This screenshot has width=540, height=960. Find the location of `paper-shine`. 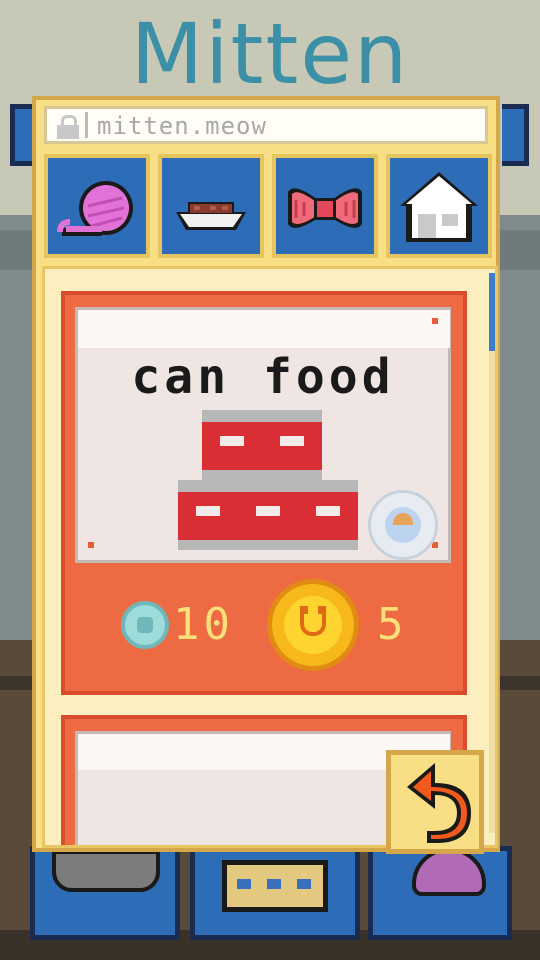

paper-shine is located at coordinates (264, 329).